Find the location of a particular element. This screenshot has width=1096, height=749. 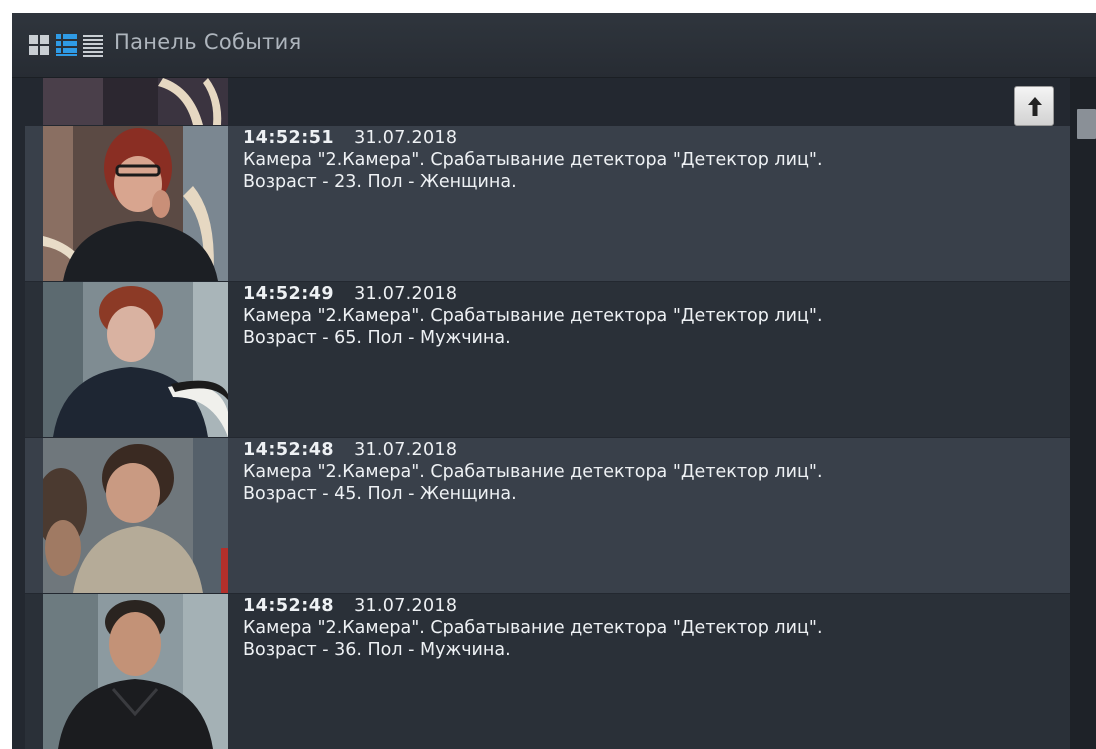

panel-header: Панель События is located at coordinates (554, 45).